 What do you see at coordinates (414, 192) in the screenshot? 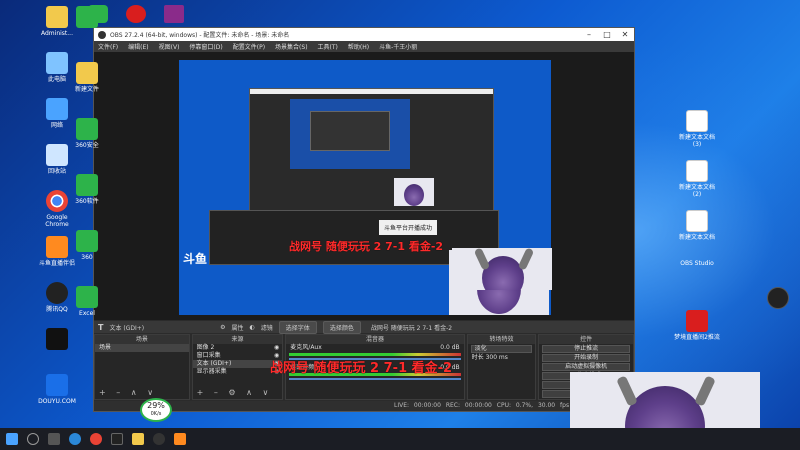
I see `nested-avatar-small` at bounding box center [414, 192].